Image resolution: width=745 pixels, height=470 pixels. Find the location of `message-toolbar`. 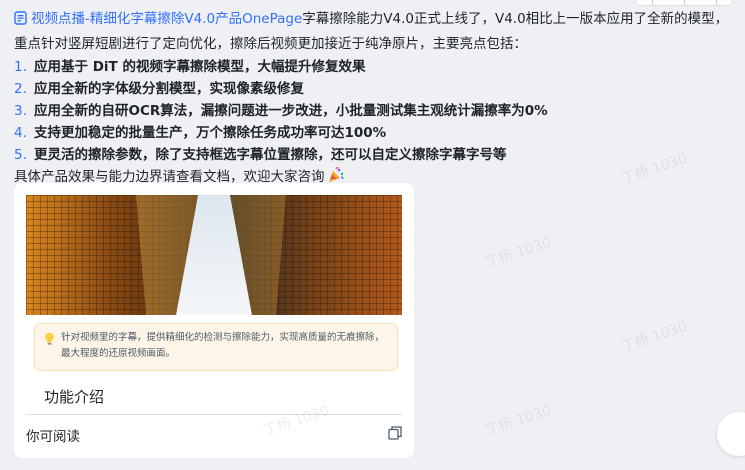

message-toolbar is located at coordinates (684, 3).